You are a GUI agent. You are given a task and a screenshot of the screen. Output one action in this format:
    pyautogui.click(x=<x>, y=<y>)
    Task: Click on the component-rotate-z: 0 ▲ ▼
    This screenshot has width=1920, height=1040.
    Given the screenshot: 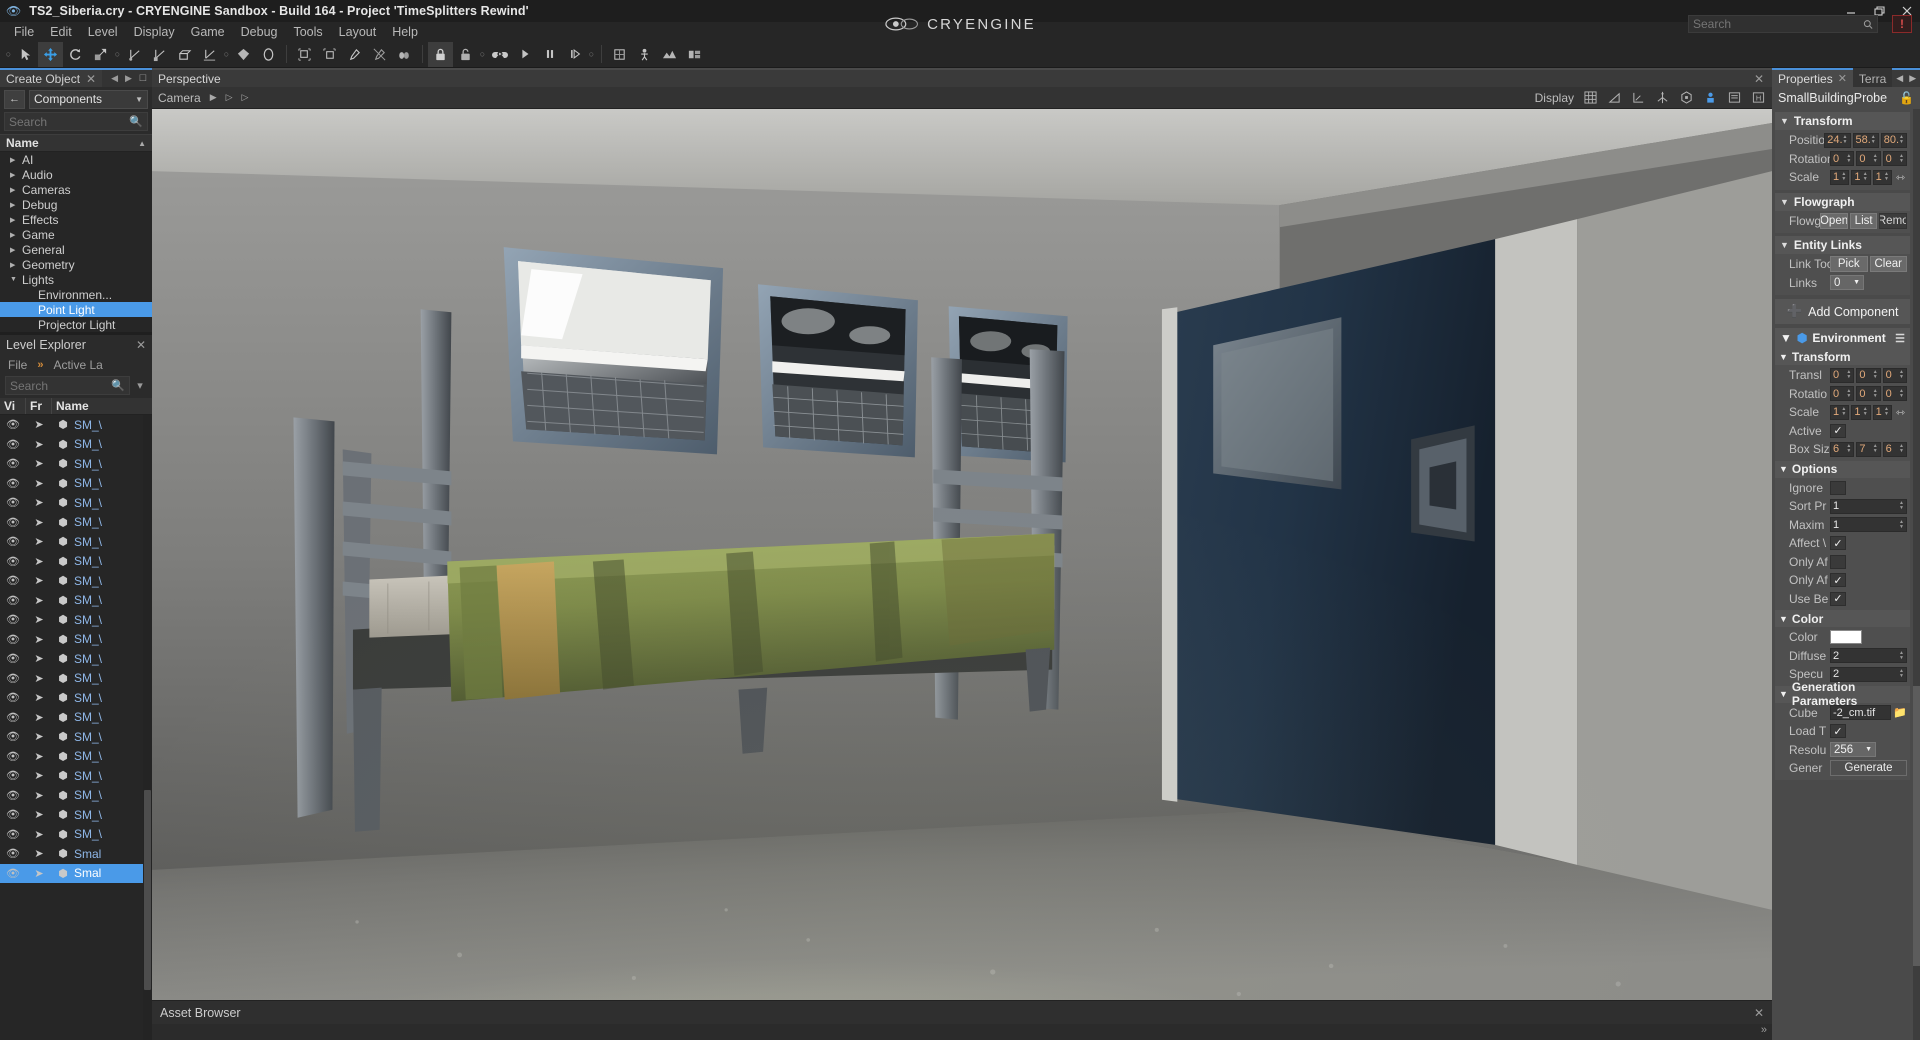 What is the action you would take?
    pyautogui.click(x=1894, y=394)
    